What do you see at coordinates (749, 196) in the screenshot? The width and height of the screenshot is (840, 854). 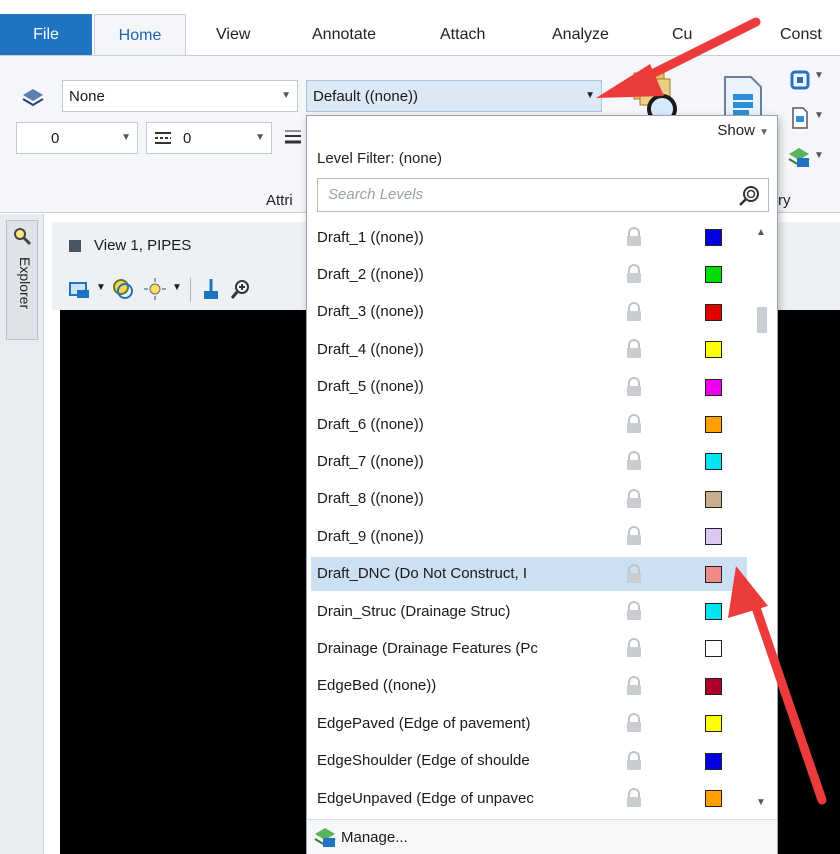 I see `search-icon` at bounding box center [749, 196].